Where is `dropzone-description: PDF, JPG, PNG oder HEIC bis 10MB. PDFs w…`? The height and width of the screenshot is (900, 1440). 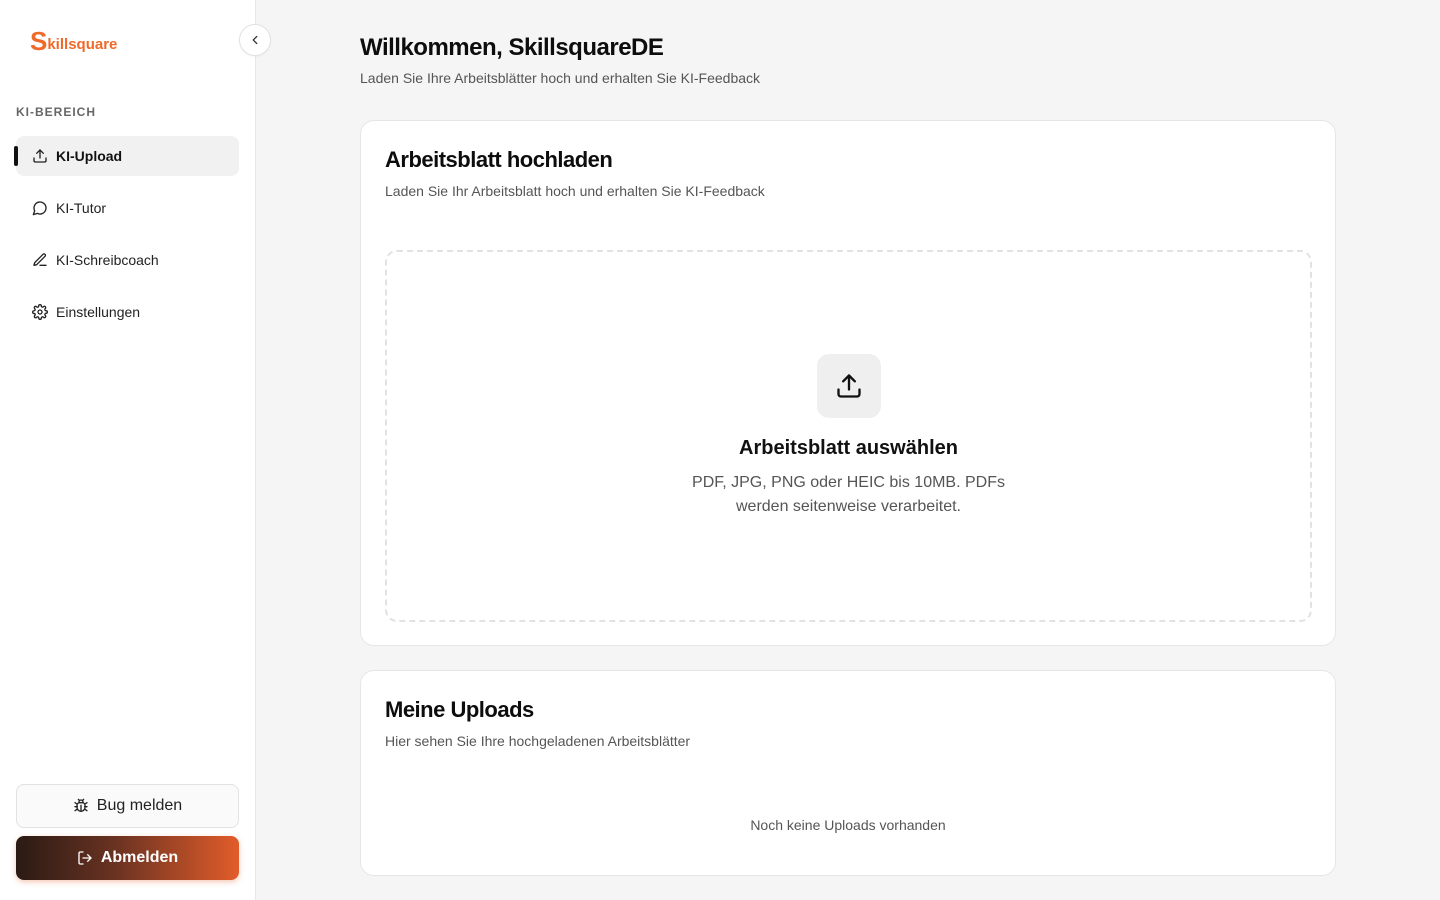
dropzone-description: PDF, JPG, PNG oder HEIC bis 10MB. PDFs w… is located at coordinates (848, 494).